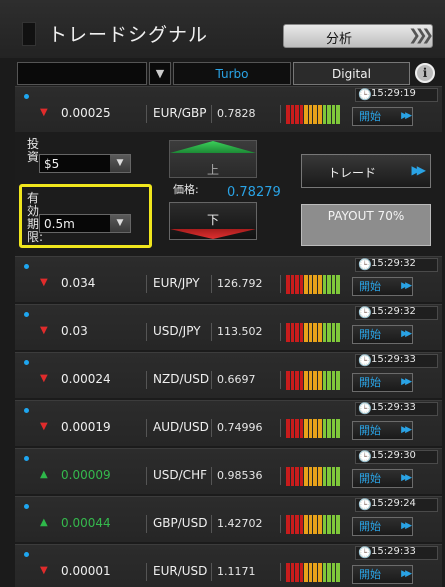 Image resolution: width=445 pixels, height=587 pixels. What do you see at coordinates (366, 171) in the screenshot?
I see `trade-button: トレード ▶▶` at bounding box center [366, 171].